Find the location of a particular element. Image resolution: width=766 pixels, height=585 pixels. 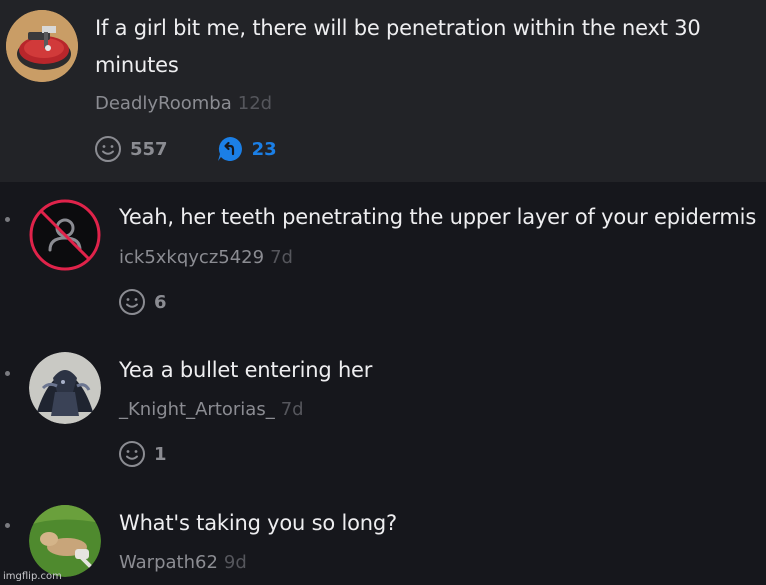

username: _Knight_Artorias_ is located at coordinates (197, 409).